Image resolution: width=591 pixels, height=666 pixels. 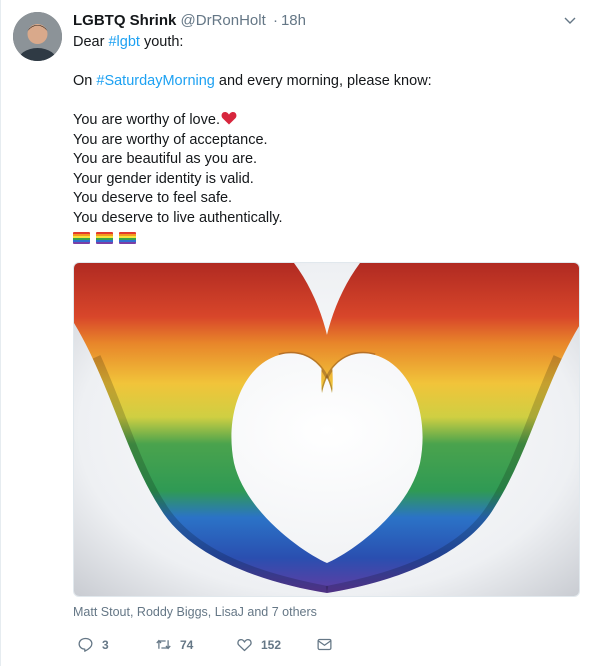 I want to click on text-line: You are worthy of acceptance., so click(x=170, y=139).